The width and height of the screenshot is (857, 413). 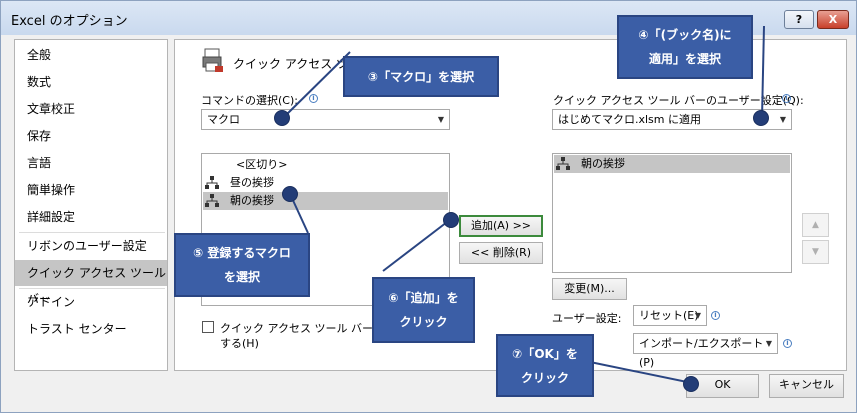 I want to click on customize-value: はじめてマクロ.xlsm に適用, so click(x=630, y=119).